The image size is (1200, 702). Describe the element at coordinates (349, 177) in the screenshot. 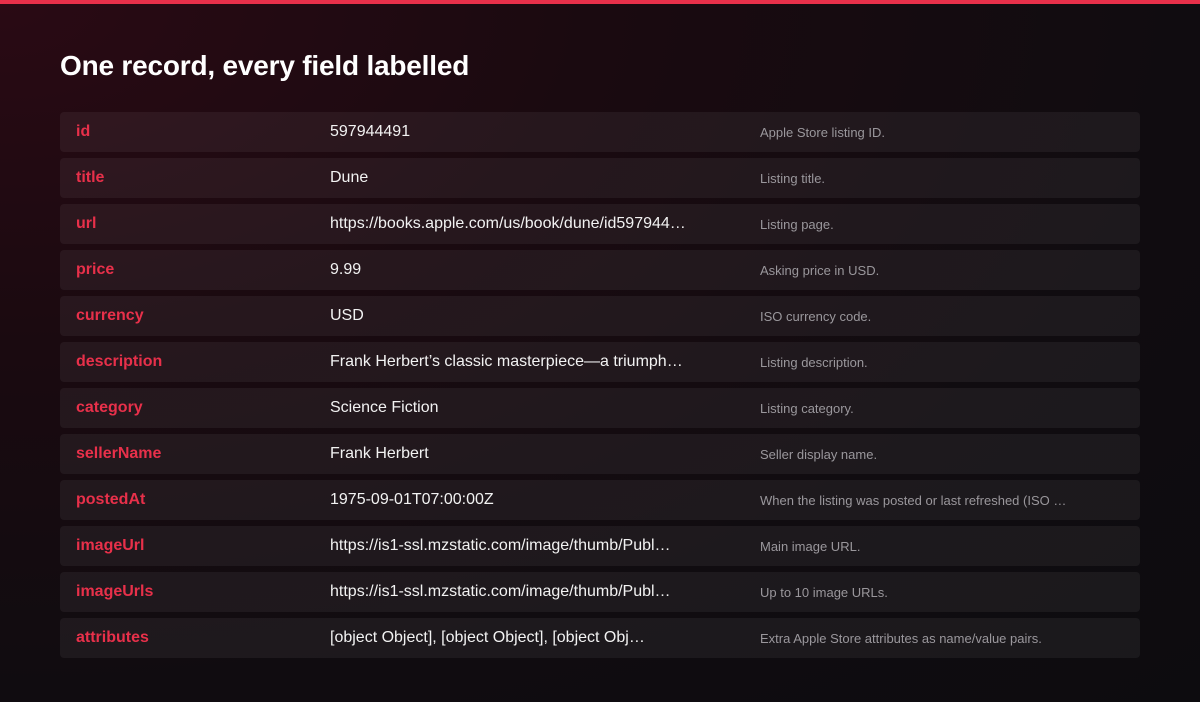

I see `field-value: Dune` at that location.